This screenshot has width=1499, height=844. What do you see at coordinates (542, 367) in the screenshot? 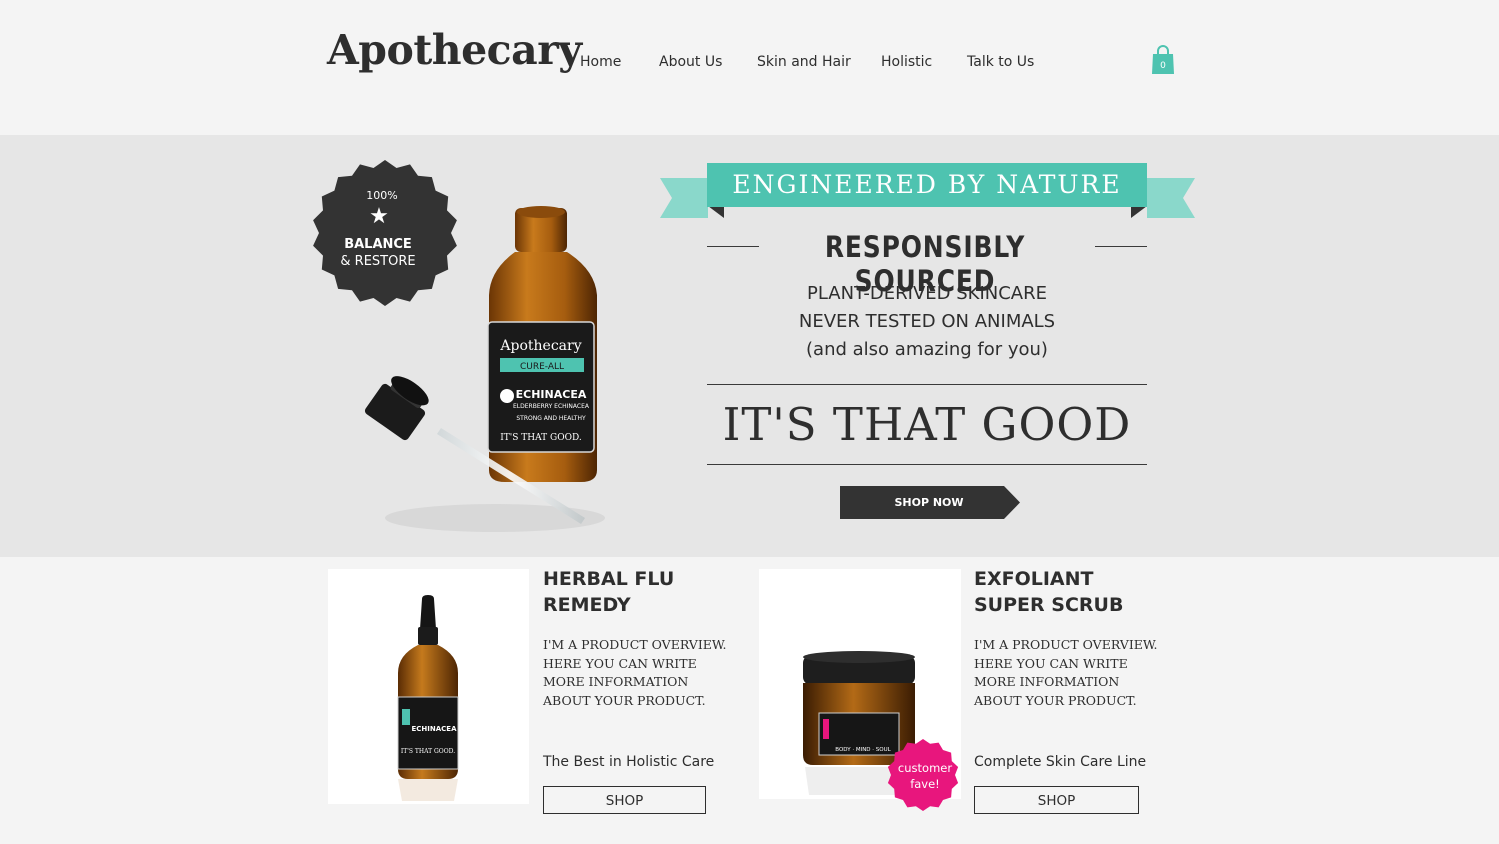
I see `svg-text: CURE-ALL` at bounding box center [542, 367].